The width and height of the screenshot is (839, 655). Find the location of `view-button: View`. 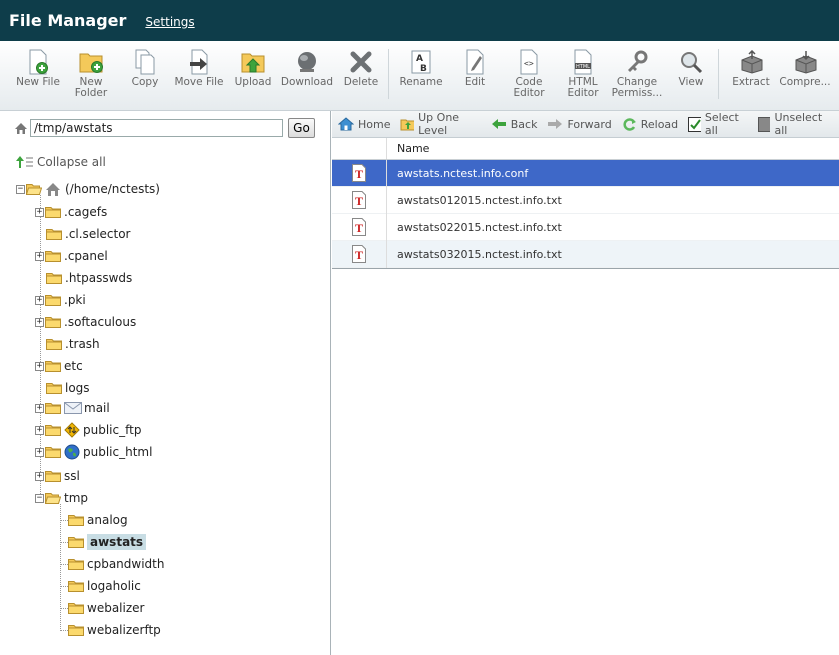

view-button: View is located at coordinates (691, 68).